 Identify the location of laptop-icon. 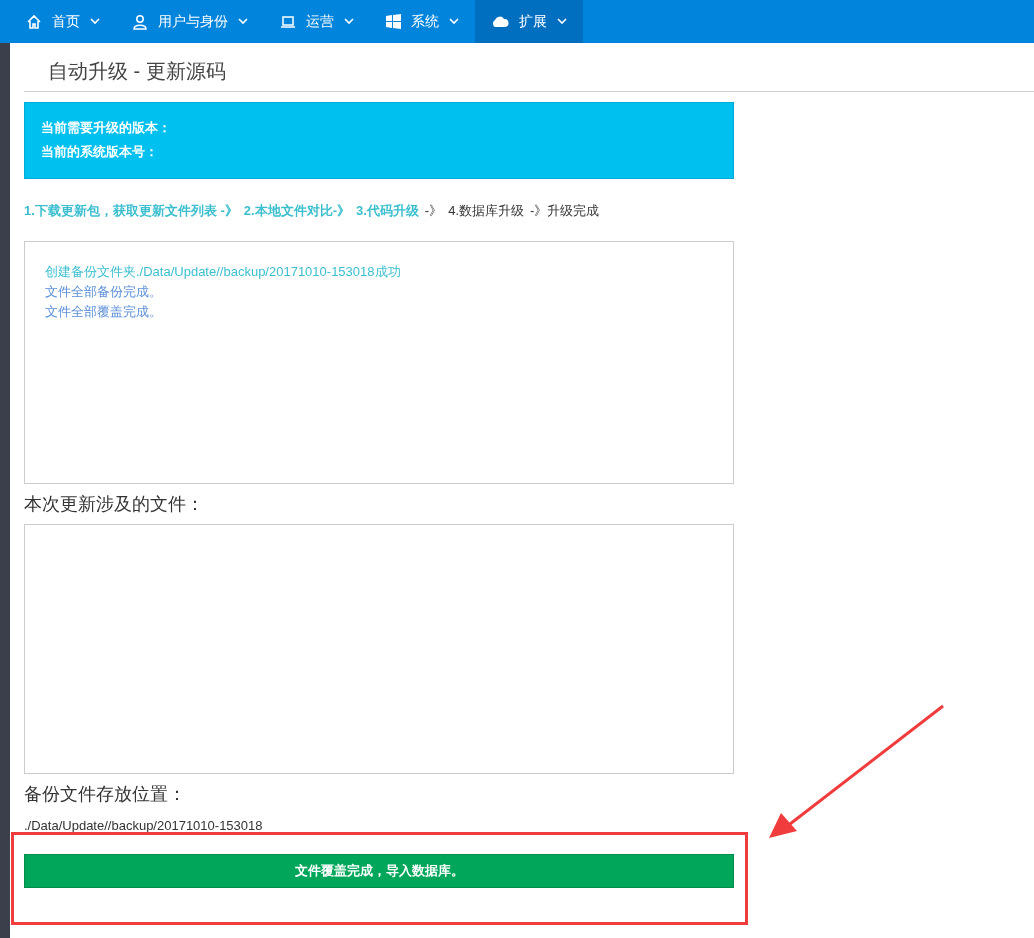
(288, 21).